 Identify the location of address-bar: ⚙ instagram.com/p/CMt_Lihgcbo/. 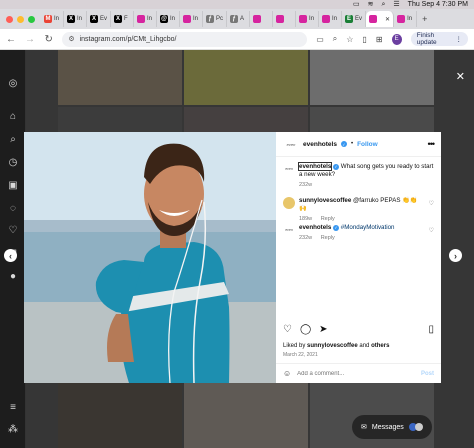
(185, 39).